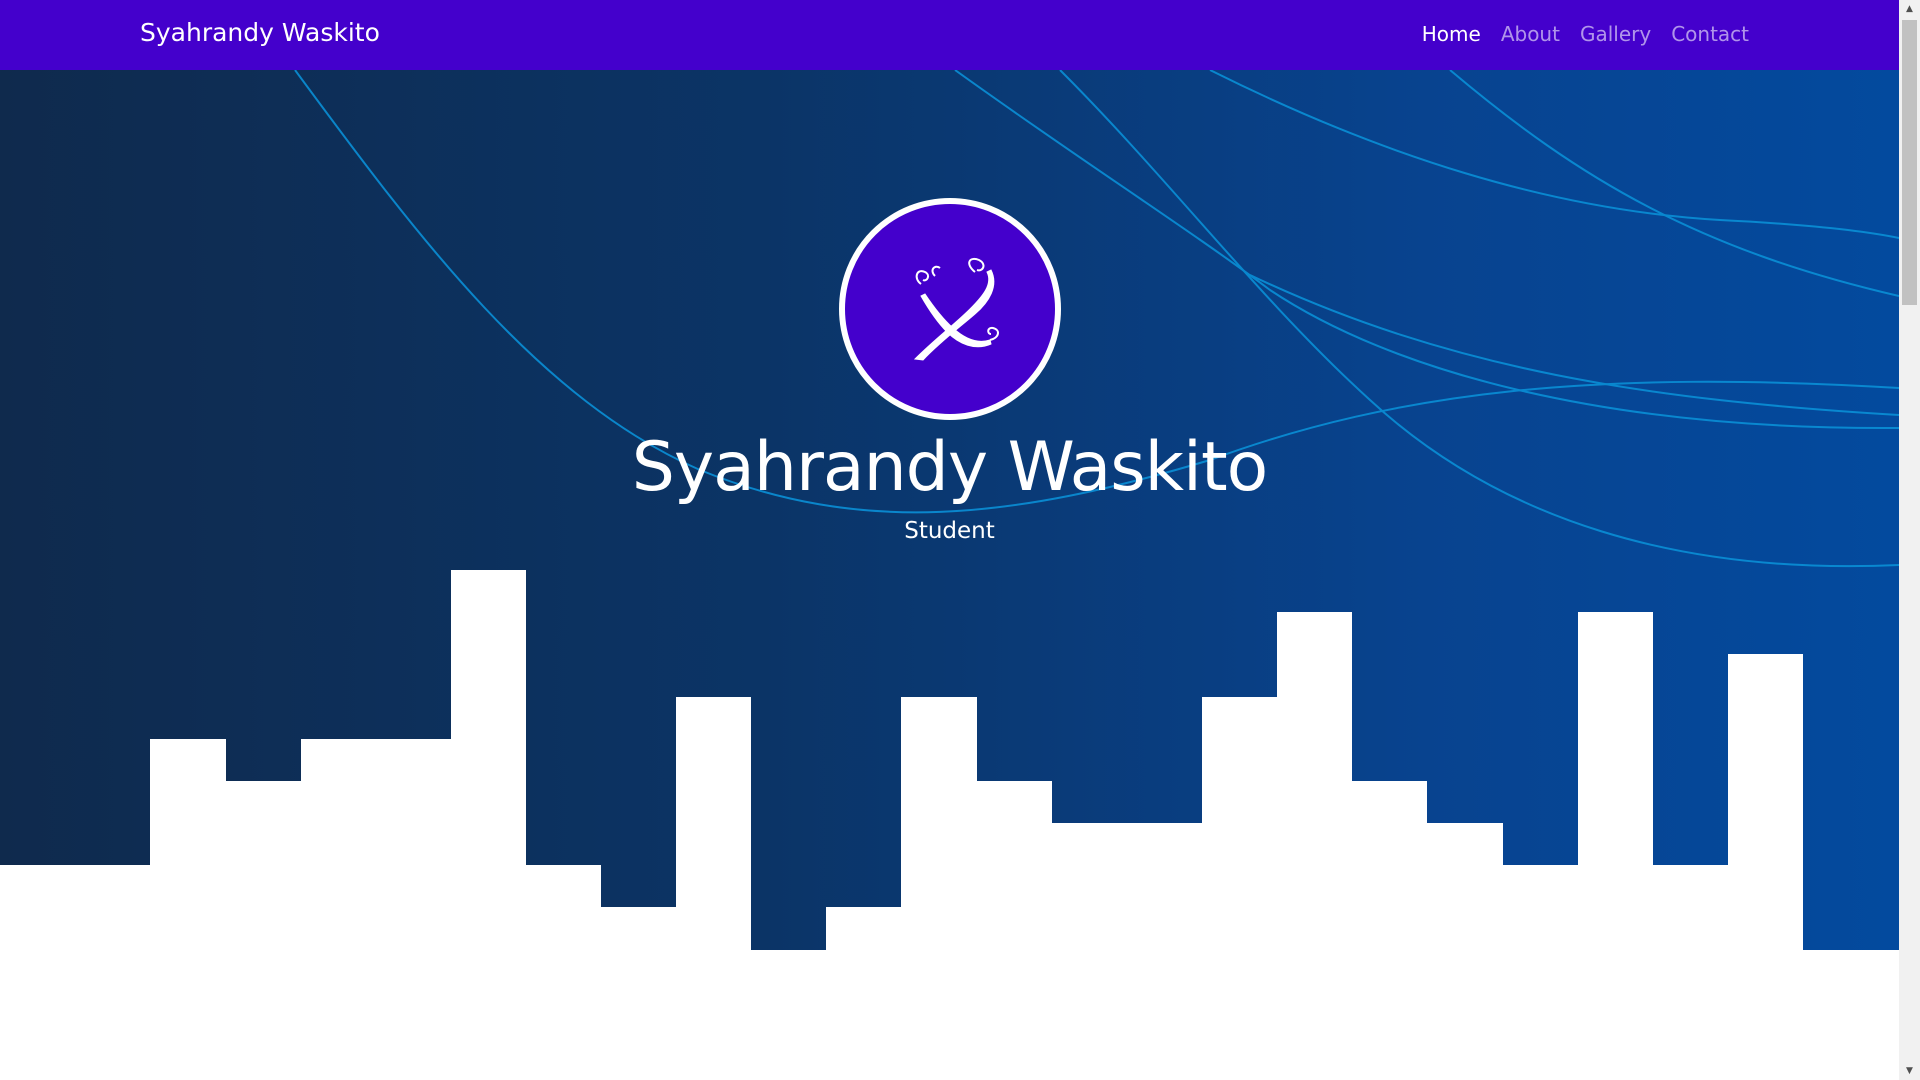 The image size is (1920, 1080). What do you see at coordinates (1615, 34) in the screenshot?
I see `nav-link-gallery: Gallery` at bounding box center [1615, 34].